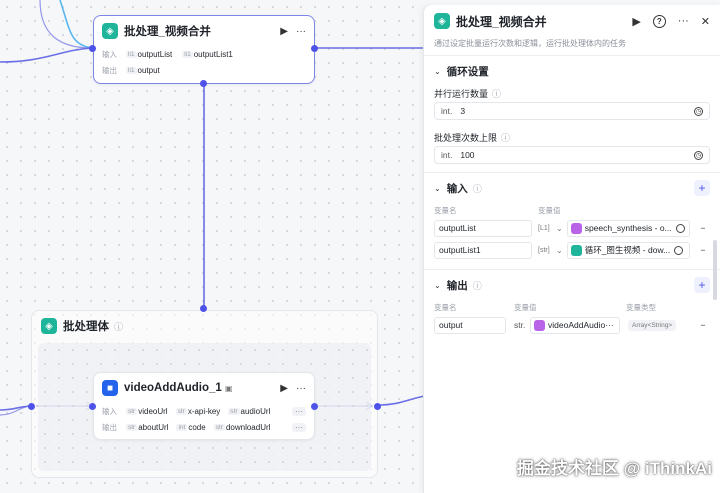  Describe the element at coordinates (545, 228) in the screenshot. I see `type-select: [L1]` at that location.